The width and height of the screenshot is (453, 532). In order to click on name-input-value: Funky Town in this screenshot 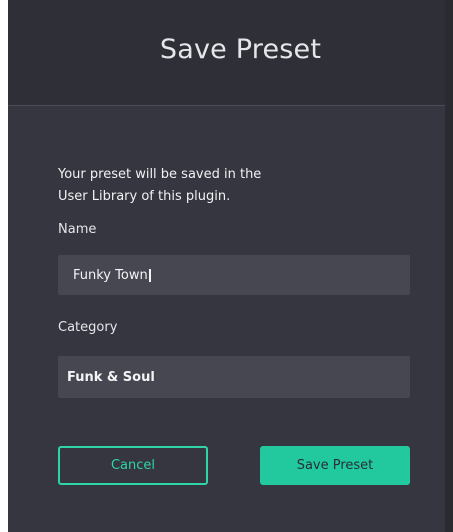, I will do `click(110, 275)`.